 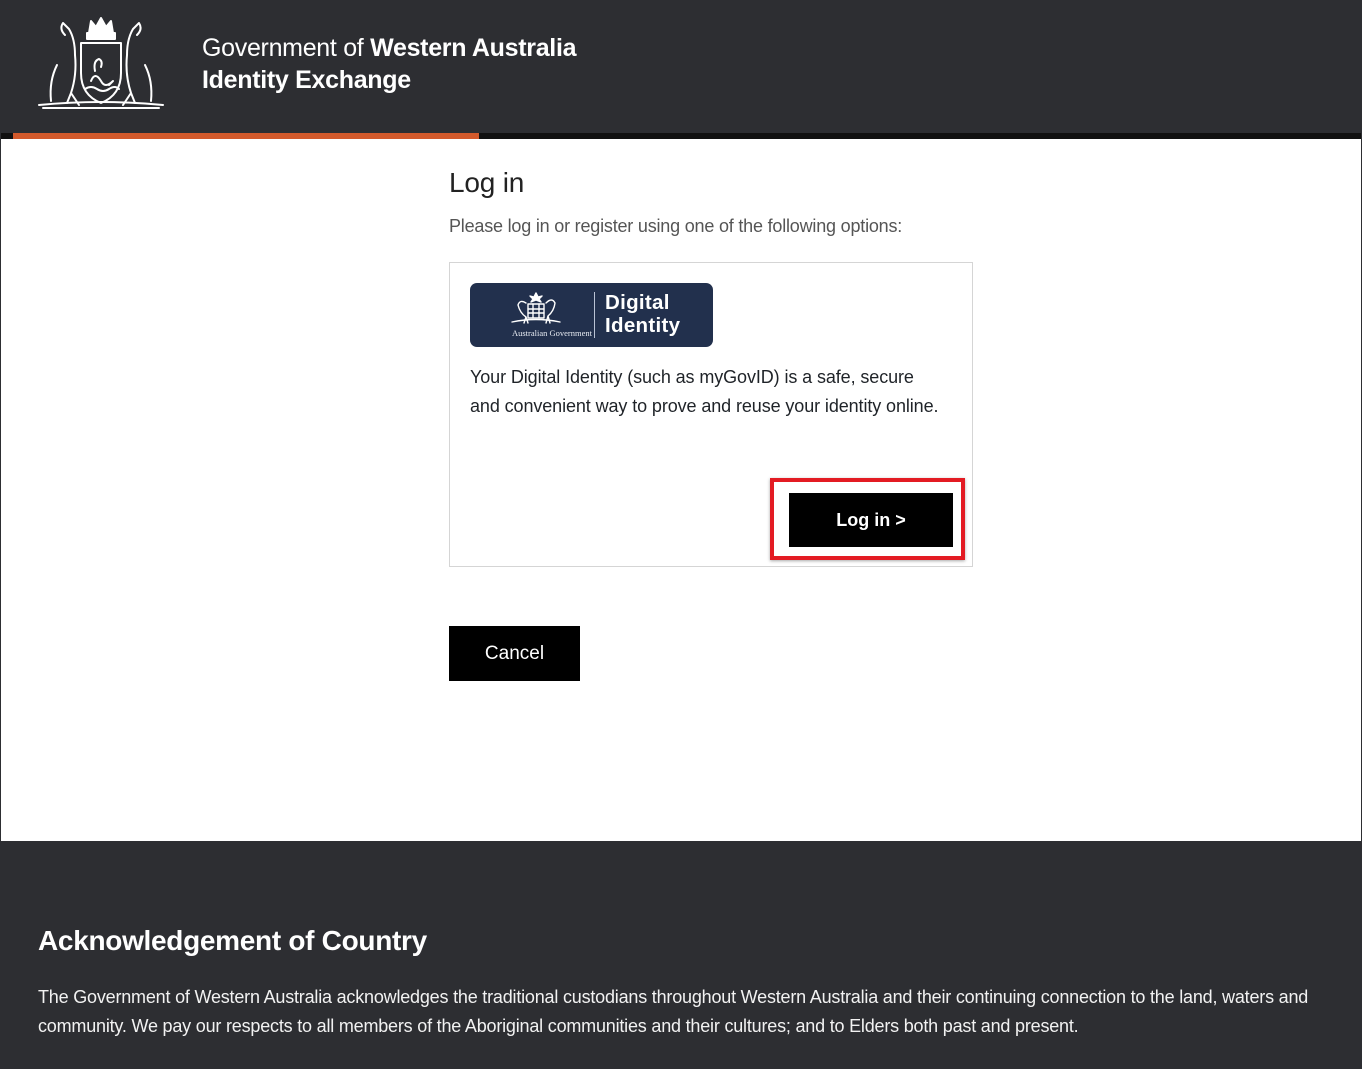 I want to click on logo-title: Digital Identity, so click(x=642, y=314).